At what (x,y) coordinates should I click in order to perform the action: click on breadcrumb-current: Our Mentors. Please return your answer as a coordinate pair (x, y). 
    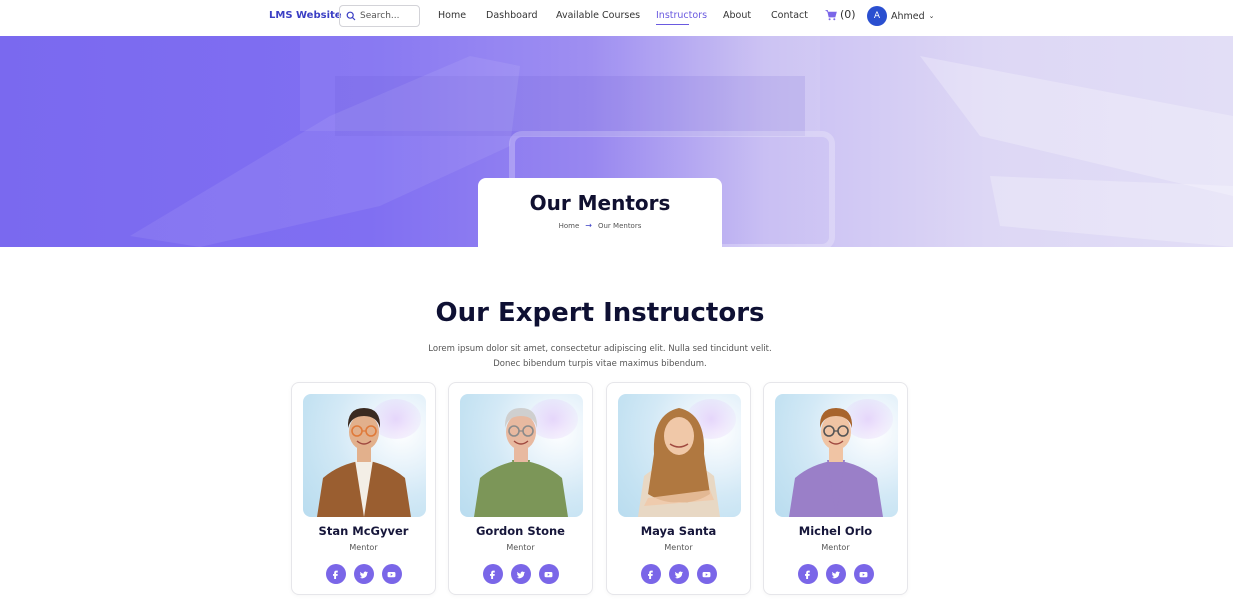
    Looking at the image, I should click on (619, 225).